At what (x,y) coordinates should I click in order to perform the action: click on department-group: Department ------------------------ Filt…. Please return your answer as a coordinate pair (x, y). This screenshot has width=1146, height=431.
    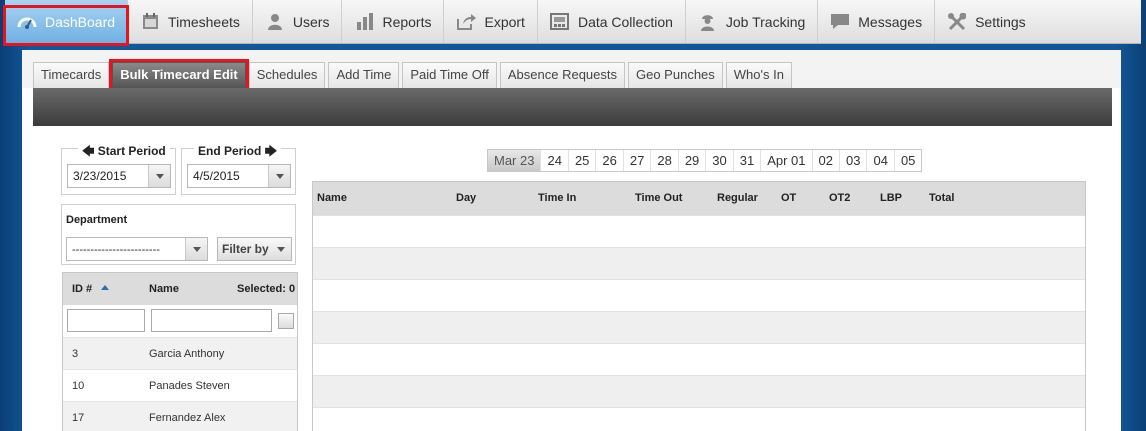
    Looking at the image, I should click on (178, 234).